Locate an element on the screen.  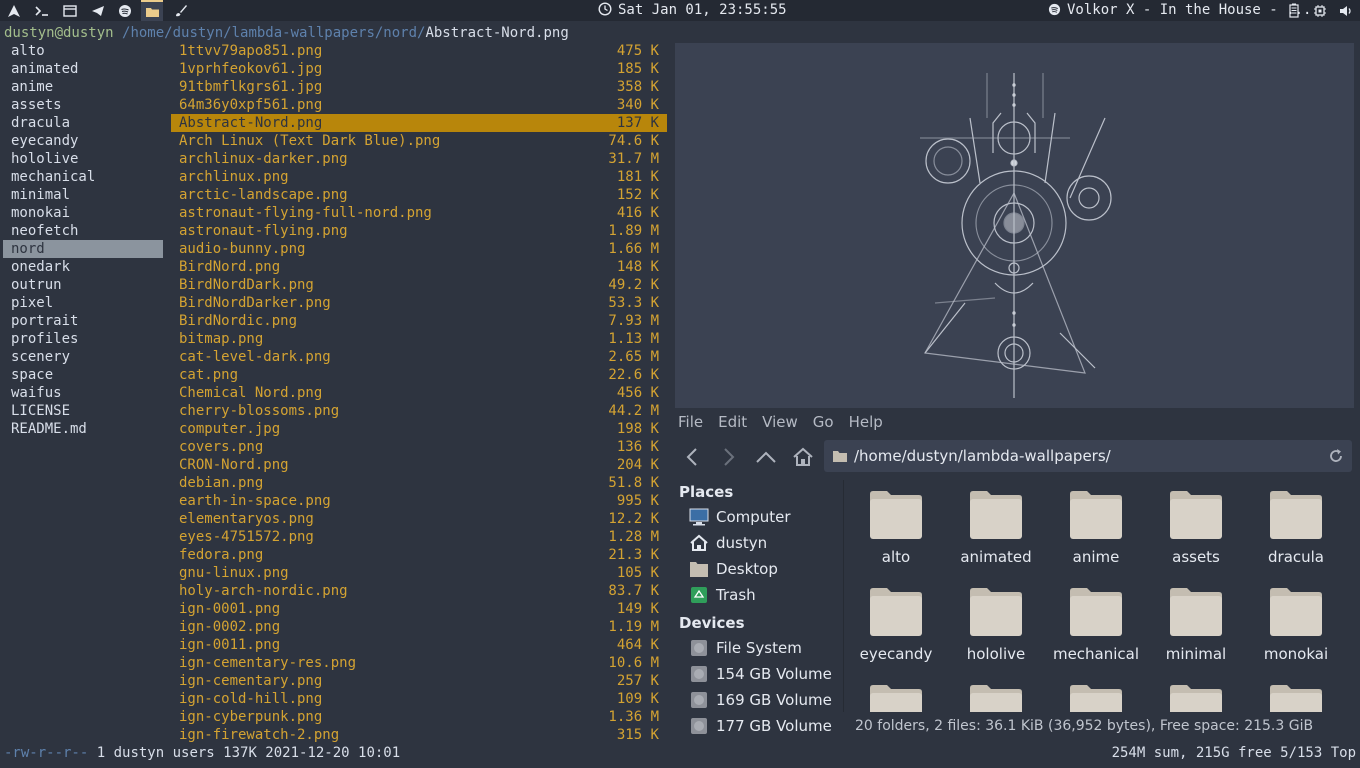
file-row: cherry-blossoms.png 44.2 M is located at coordinates (419, 411).